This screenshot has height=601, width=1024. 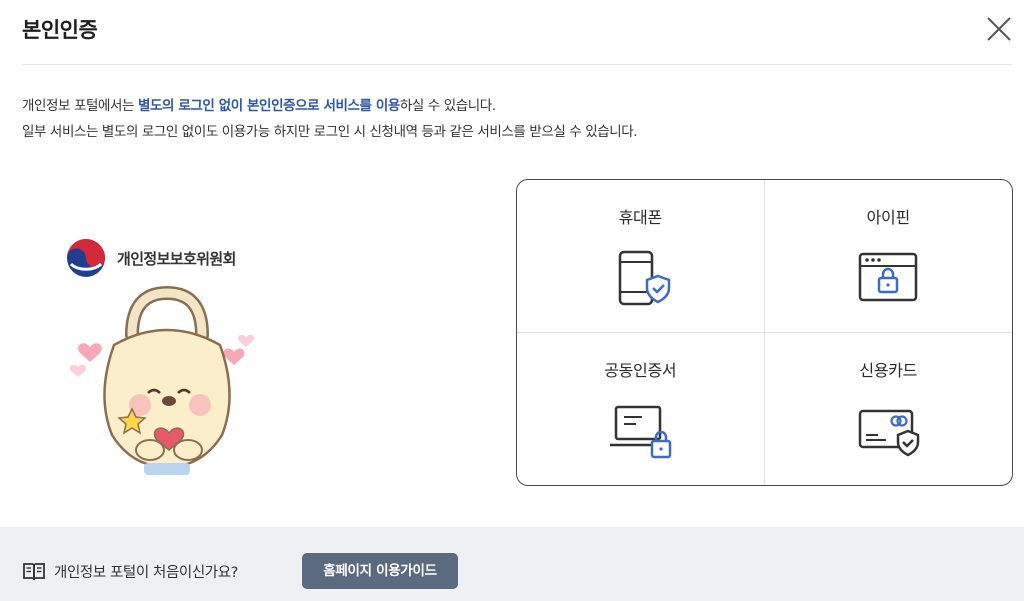 I want to click on auth-option-label: 휴대폰, so click(x=640, y=217).